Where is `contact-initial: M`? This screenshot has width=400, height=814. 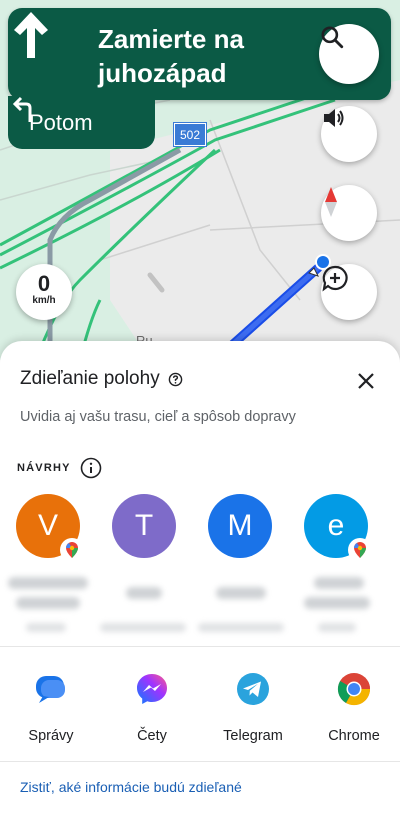 contact-initial: M is located at coordinates (240, 525).